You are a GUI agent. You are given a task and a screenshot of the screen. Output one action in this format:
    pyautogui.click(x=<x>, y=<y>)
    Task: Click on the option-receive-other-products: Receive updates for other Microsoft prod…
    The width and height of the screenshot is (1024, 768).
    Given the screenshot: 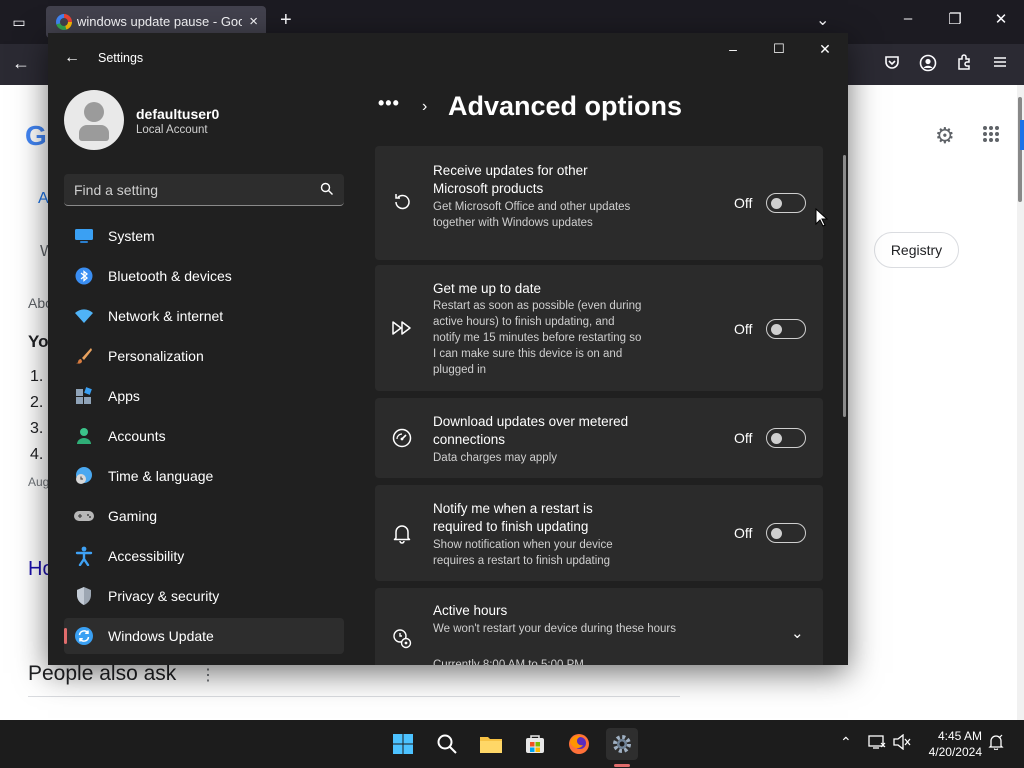 What is the action you would take?
    pyautogui.click(x=599, y=203)
    